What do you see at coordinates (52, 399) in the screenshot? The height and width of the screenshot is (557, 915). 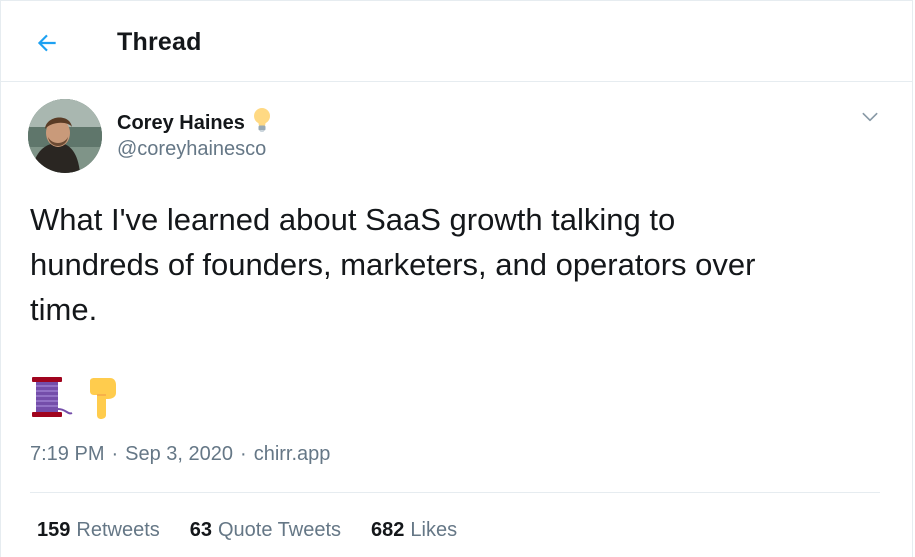 I see `thread-spool-icon` at bounding box center [52, 399].